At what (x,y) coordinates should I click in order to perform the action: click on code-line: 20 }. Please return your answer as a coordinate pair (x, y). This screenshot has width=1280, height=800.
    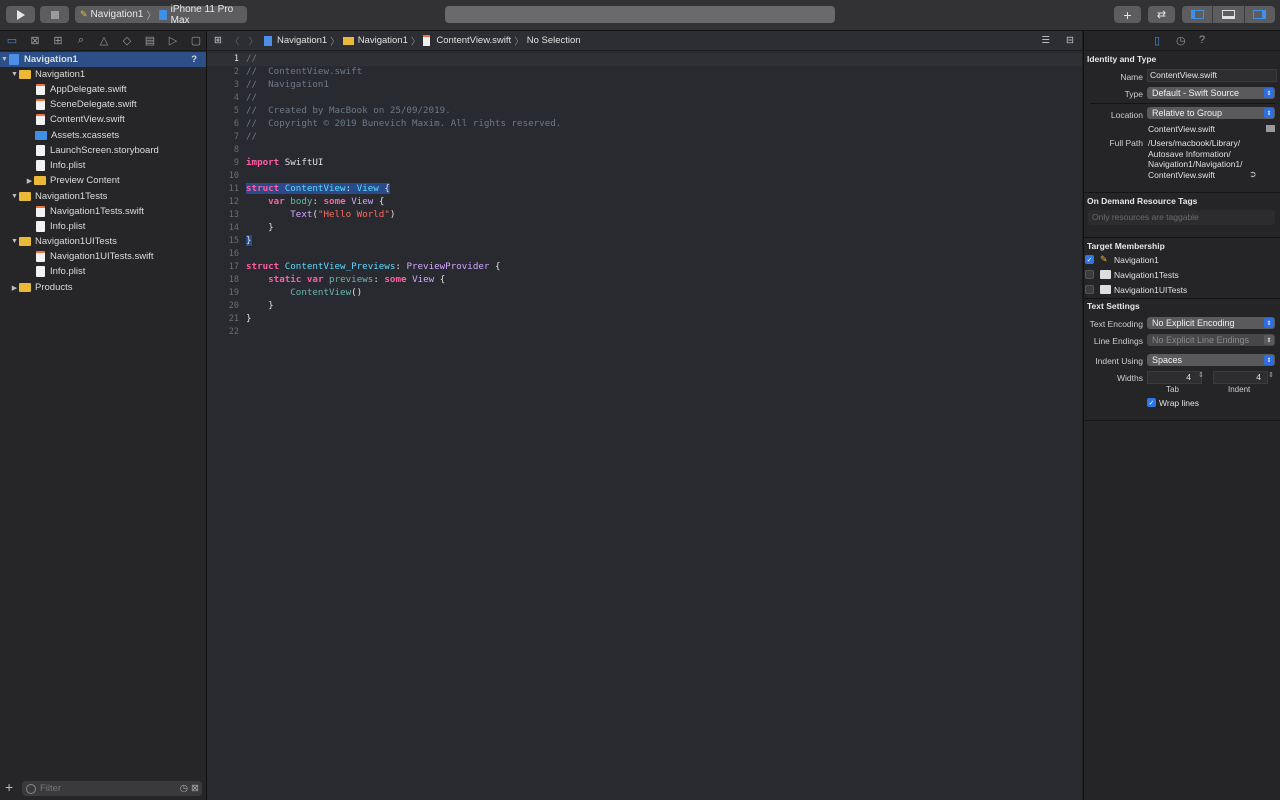
    Looking at the image, I should click on (644, 306).